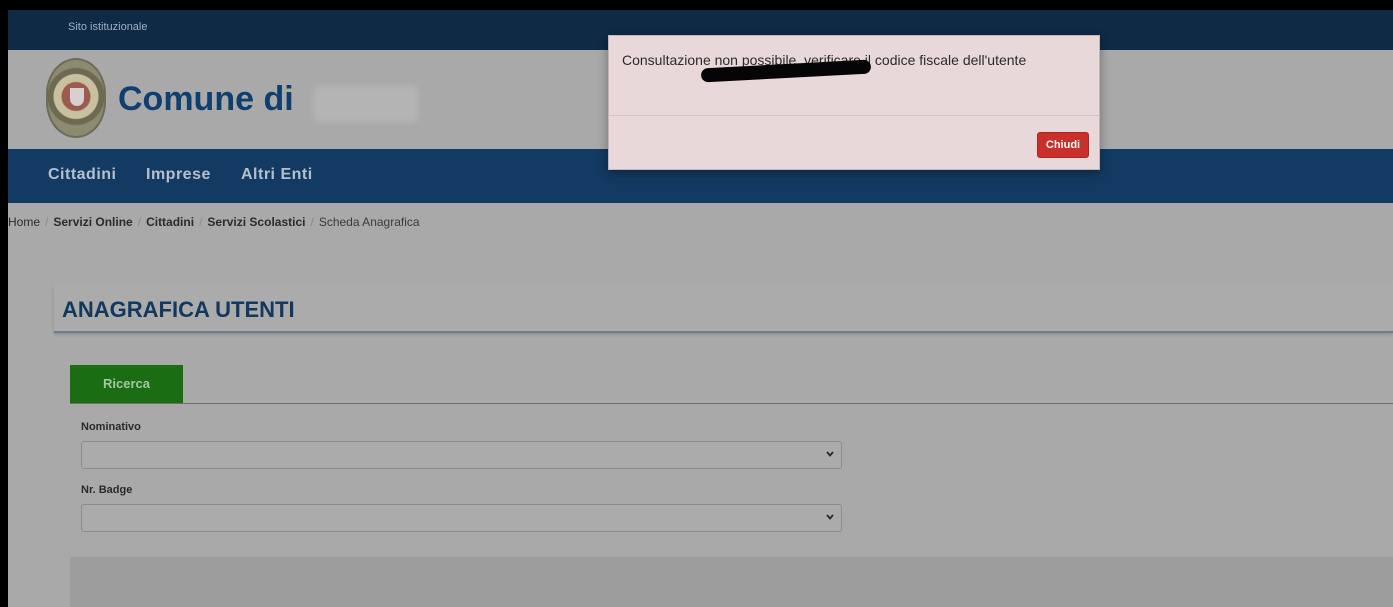 This screenshot has height=607, width=1393. What do you see at coordinates (111, 427) in the screenshot?
I see `nominativo-label: Nominativo` at bounding box center [111, 427].